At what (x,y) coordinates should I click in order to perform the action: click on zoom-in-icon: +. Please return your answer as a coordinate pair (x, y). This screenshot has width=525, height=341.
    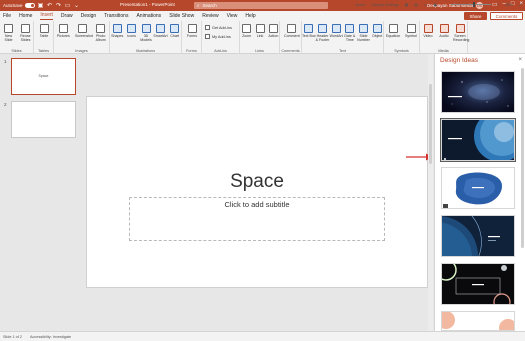
    Looking at the image, I should click on (498, 5).